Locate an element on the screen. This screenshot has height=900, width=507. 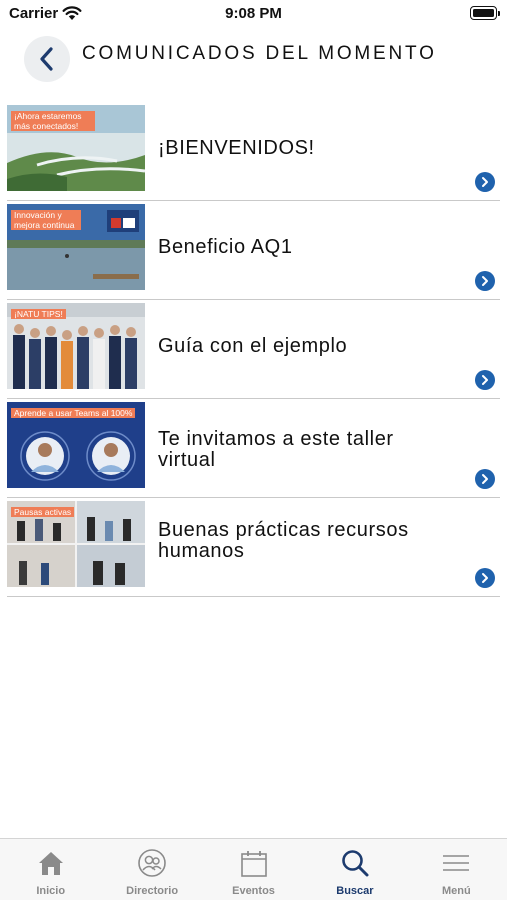
status-bar: Carrier 9:08 PM is located at coordinates (253, 14).